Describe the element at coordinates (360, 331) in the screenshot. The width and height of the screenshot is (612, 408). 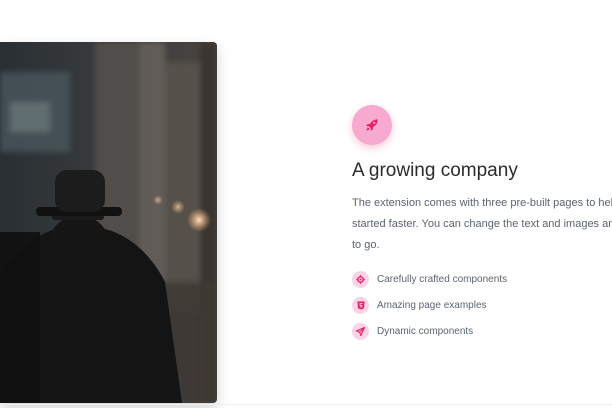
I see `paper-plane-icon` at that location.